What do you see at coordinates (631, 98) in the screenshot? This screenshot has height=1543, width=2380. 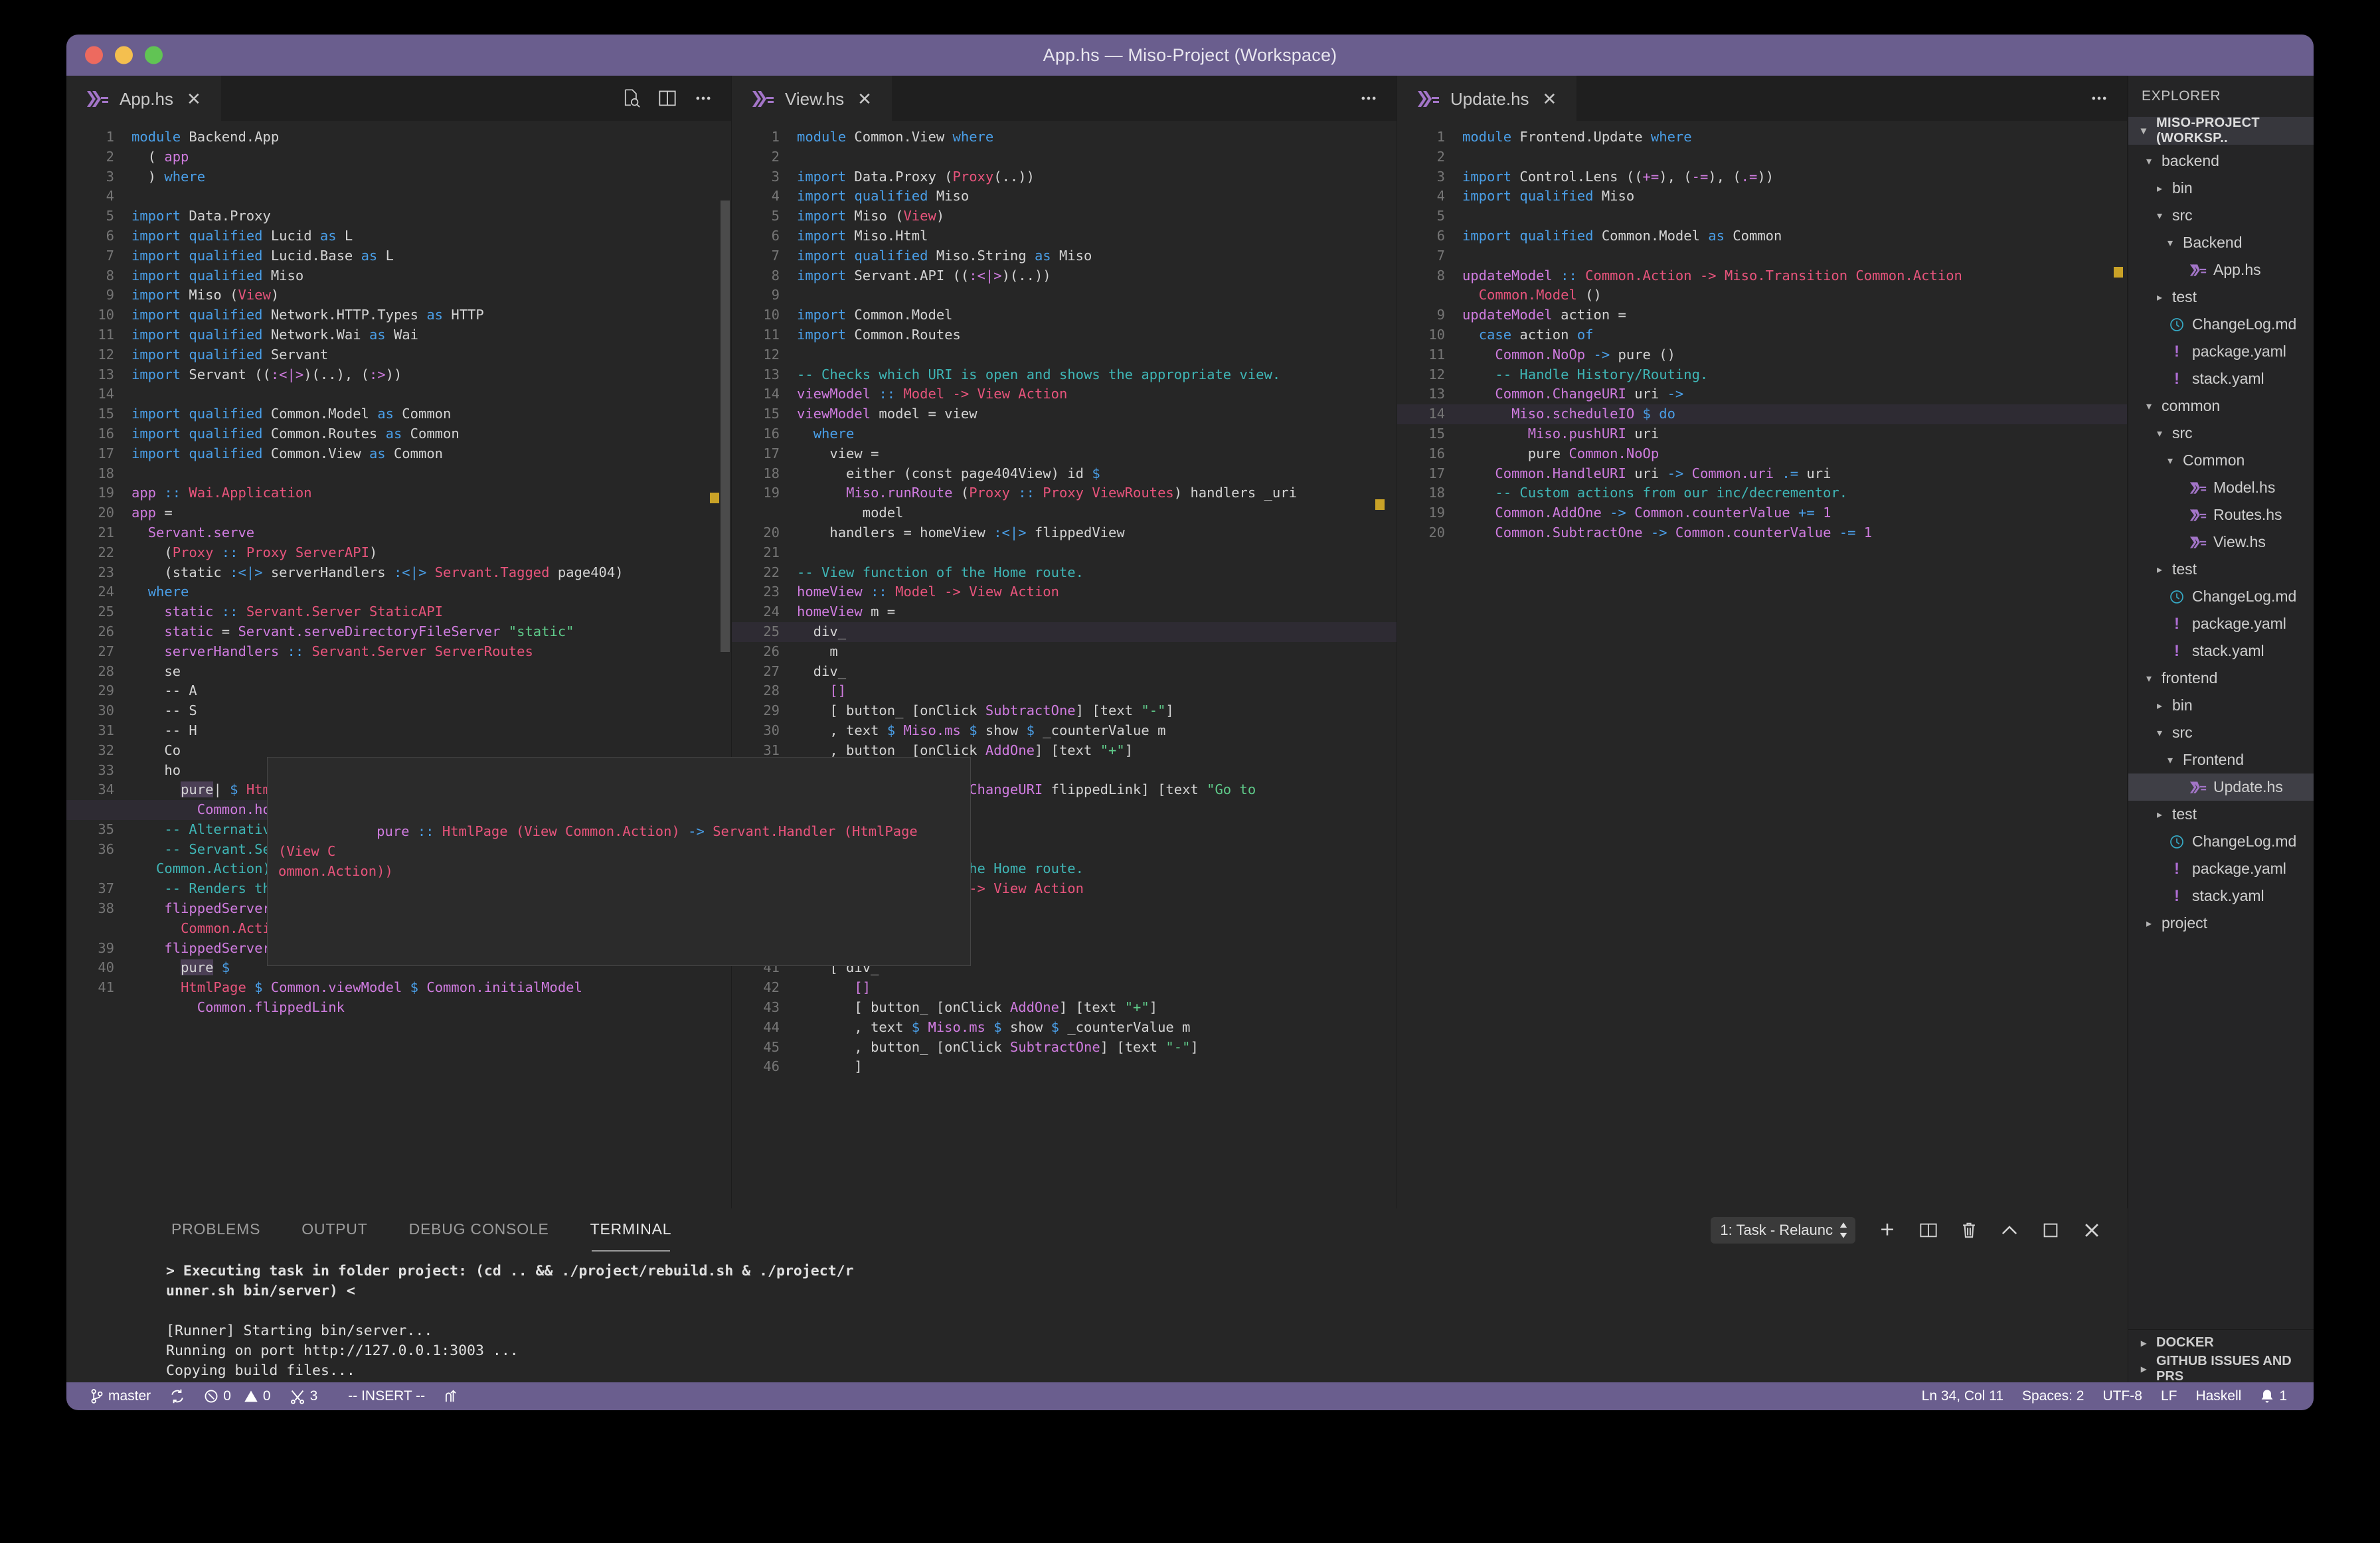 I see `open-changes-icon` at bounding box center [631, 98].